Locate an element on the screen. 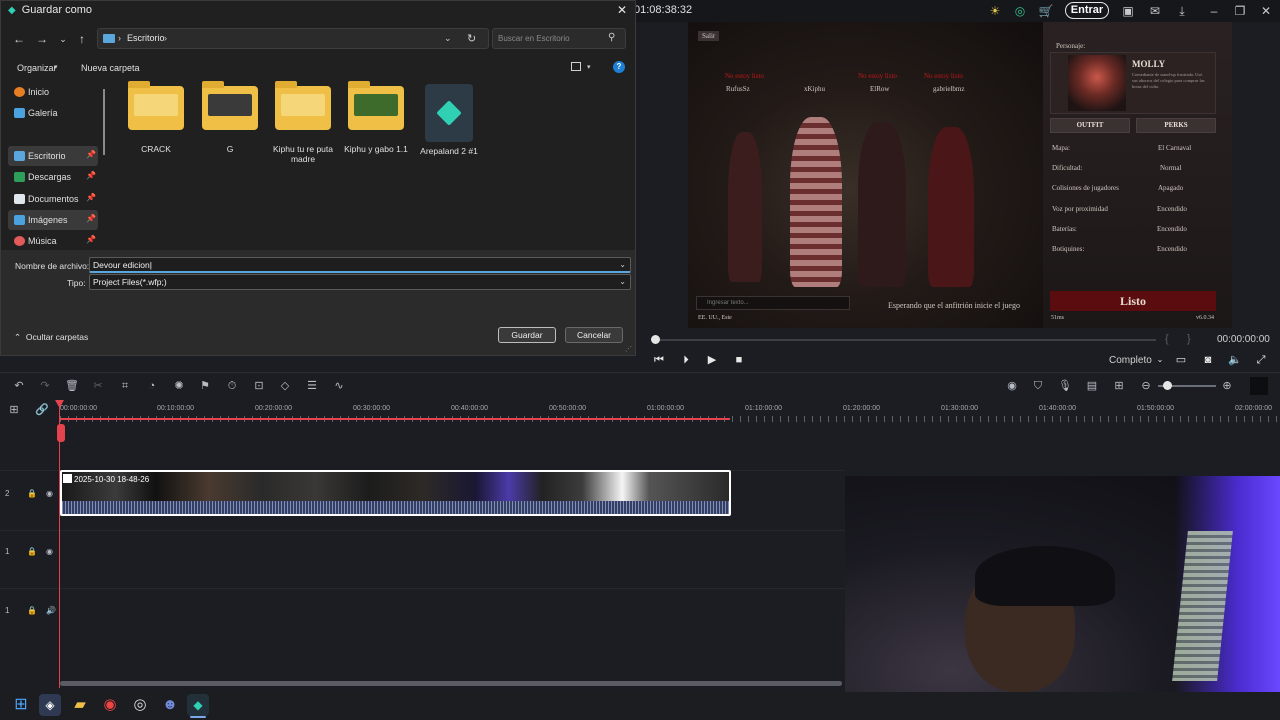 The height and width of the screenshot is (720, 1280). headset-icon: ◎ is located at coordinates (1020, 11).